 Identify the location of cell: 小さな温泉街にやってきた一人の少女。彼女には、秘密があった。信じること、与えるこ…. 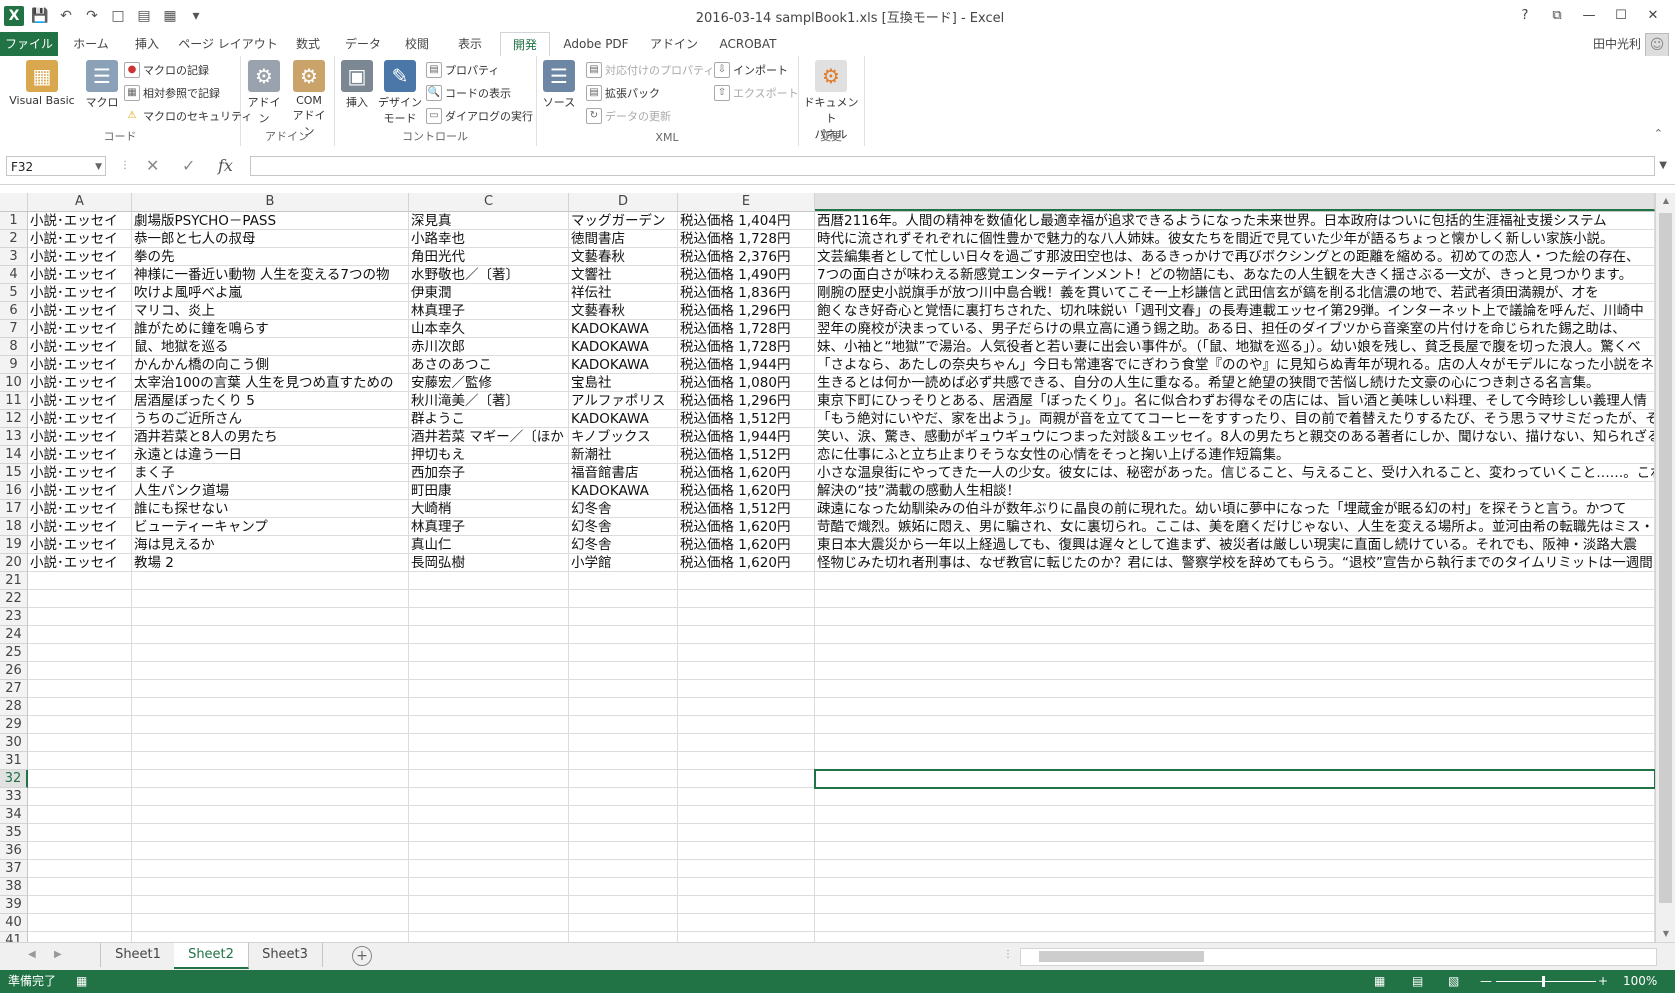
(1235, 473).